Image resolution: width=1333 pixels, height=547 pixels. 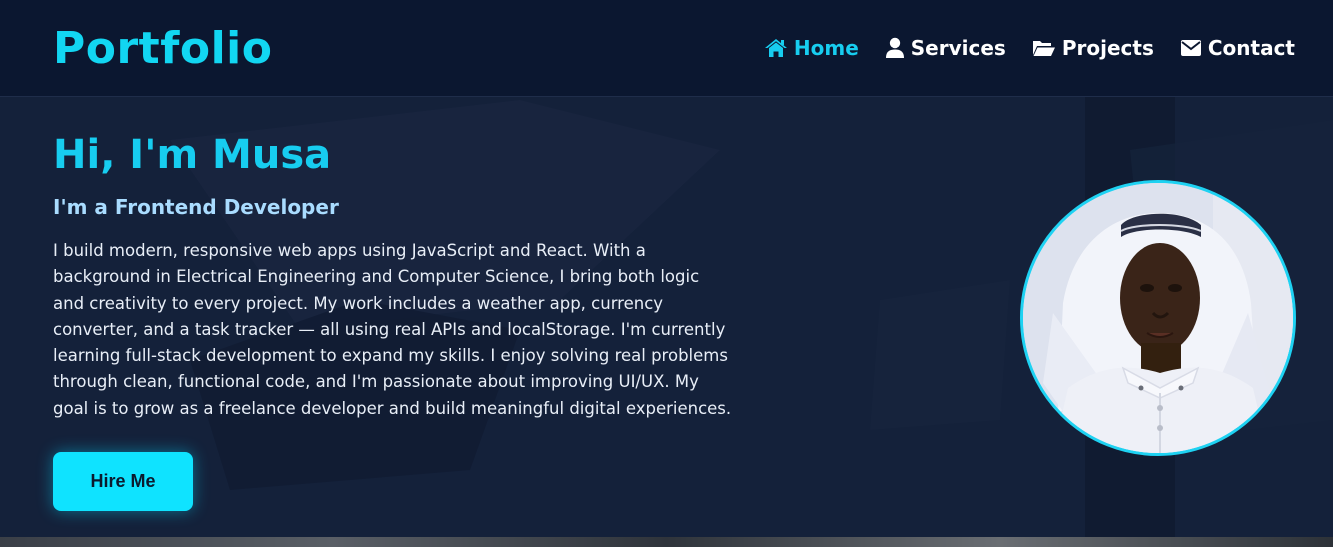 I want to click on home-icon, so click(x=775, y=48).